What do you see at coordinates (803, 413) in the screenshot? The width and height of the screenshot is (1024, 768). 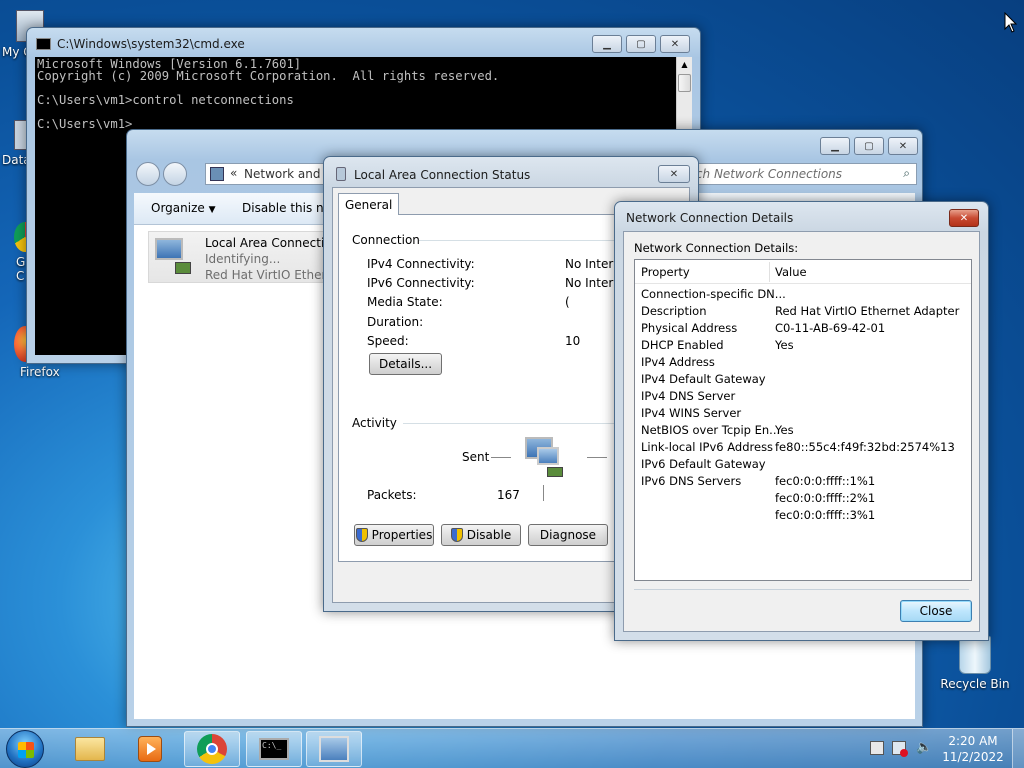 I see `detail-row: IPv4 WINS Server` at bounding box center [803, 413].